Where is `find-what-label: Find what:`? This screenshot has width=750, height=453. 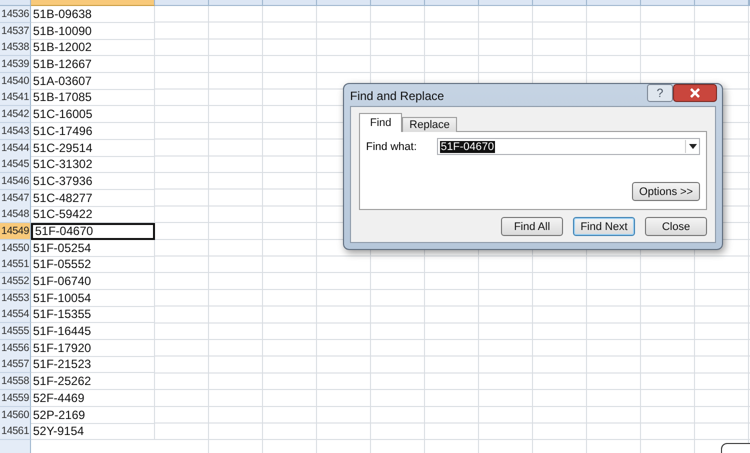 find-what-label: Find what: is located at coordinates (391, 146).